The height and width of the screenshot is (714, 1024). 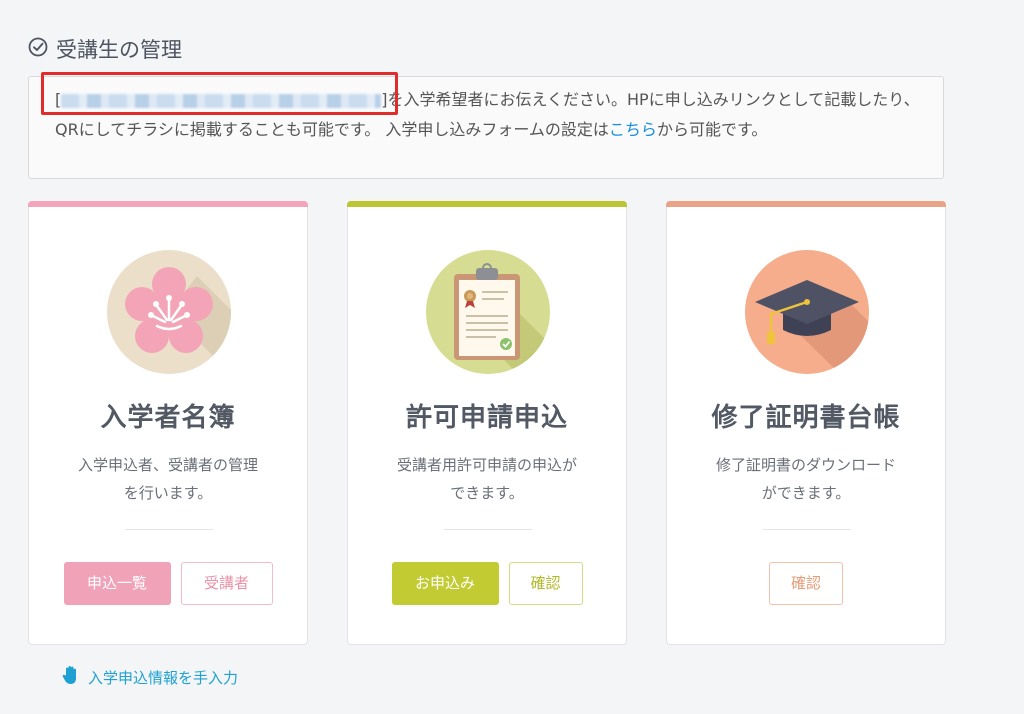 What do you see at coordinates (806, 479) in the screenshot?
I see `card-description: 修了証明書のダウンロード ができます。` at bounding box center [806, 479].